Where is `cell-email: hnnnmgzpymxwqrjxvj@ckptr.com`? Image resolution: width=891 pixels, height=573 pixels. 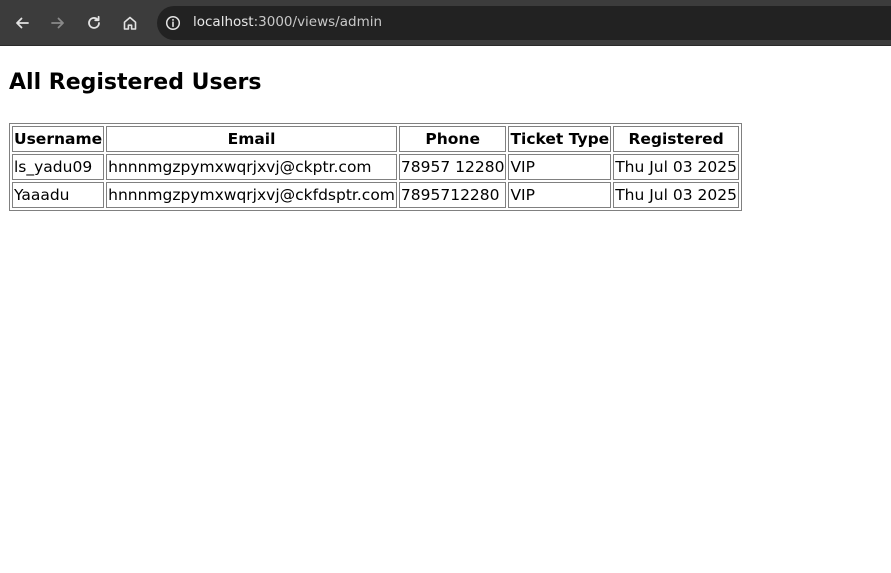 cell-email: hnnnmgzpymxwqrjxvj@ckptr.com is located at coordinates (251, 167).